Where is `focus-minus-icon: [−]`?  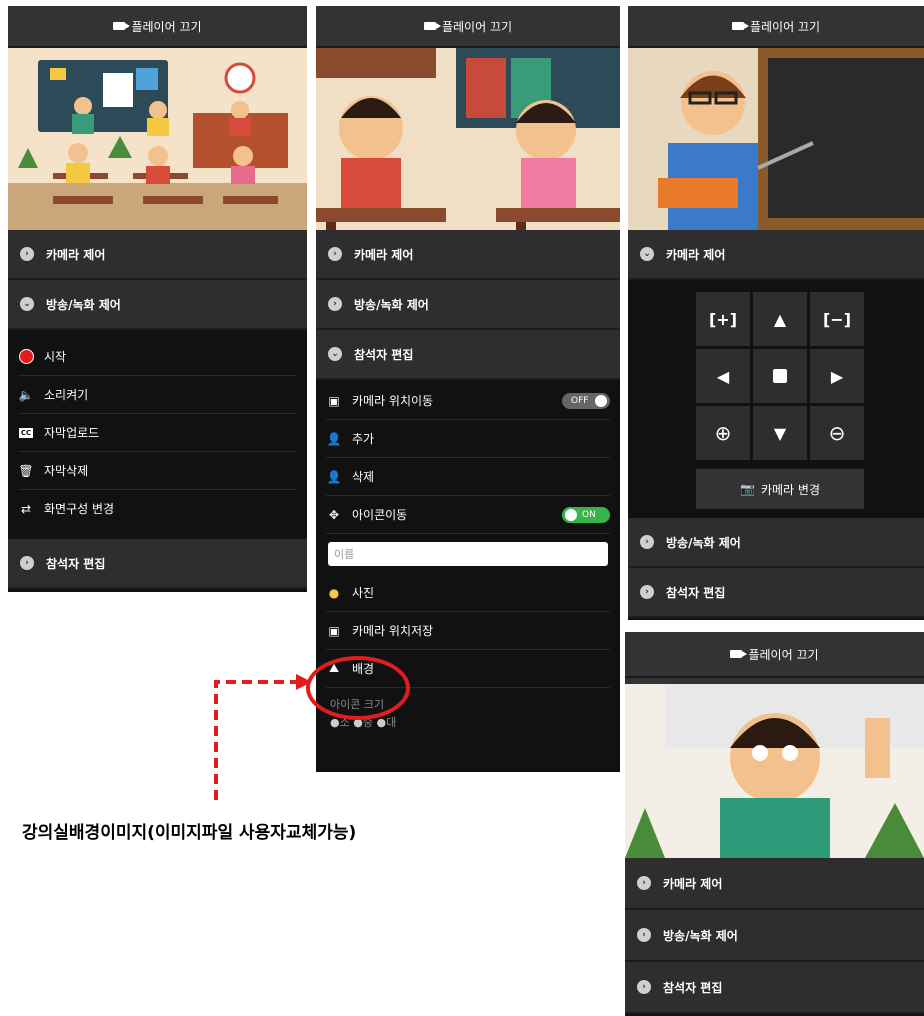
focus-minus-icon: [−] is located at coordinates (837, 319).